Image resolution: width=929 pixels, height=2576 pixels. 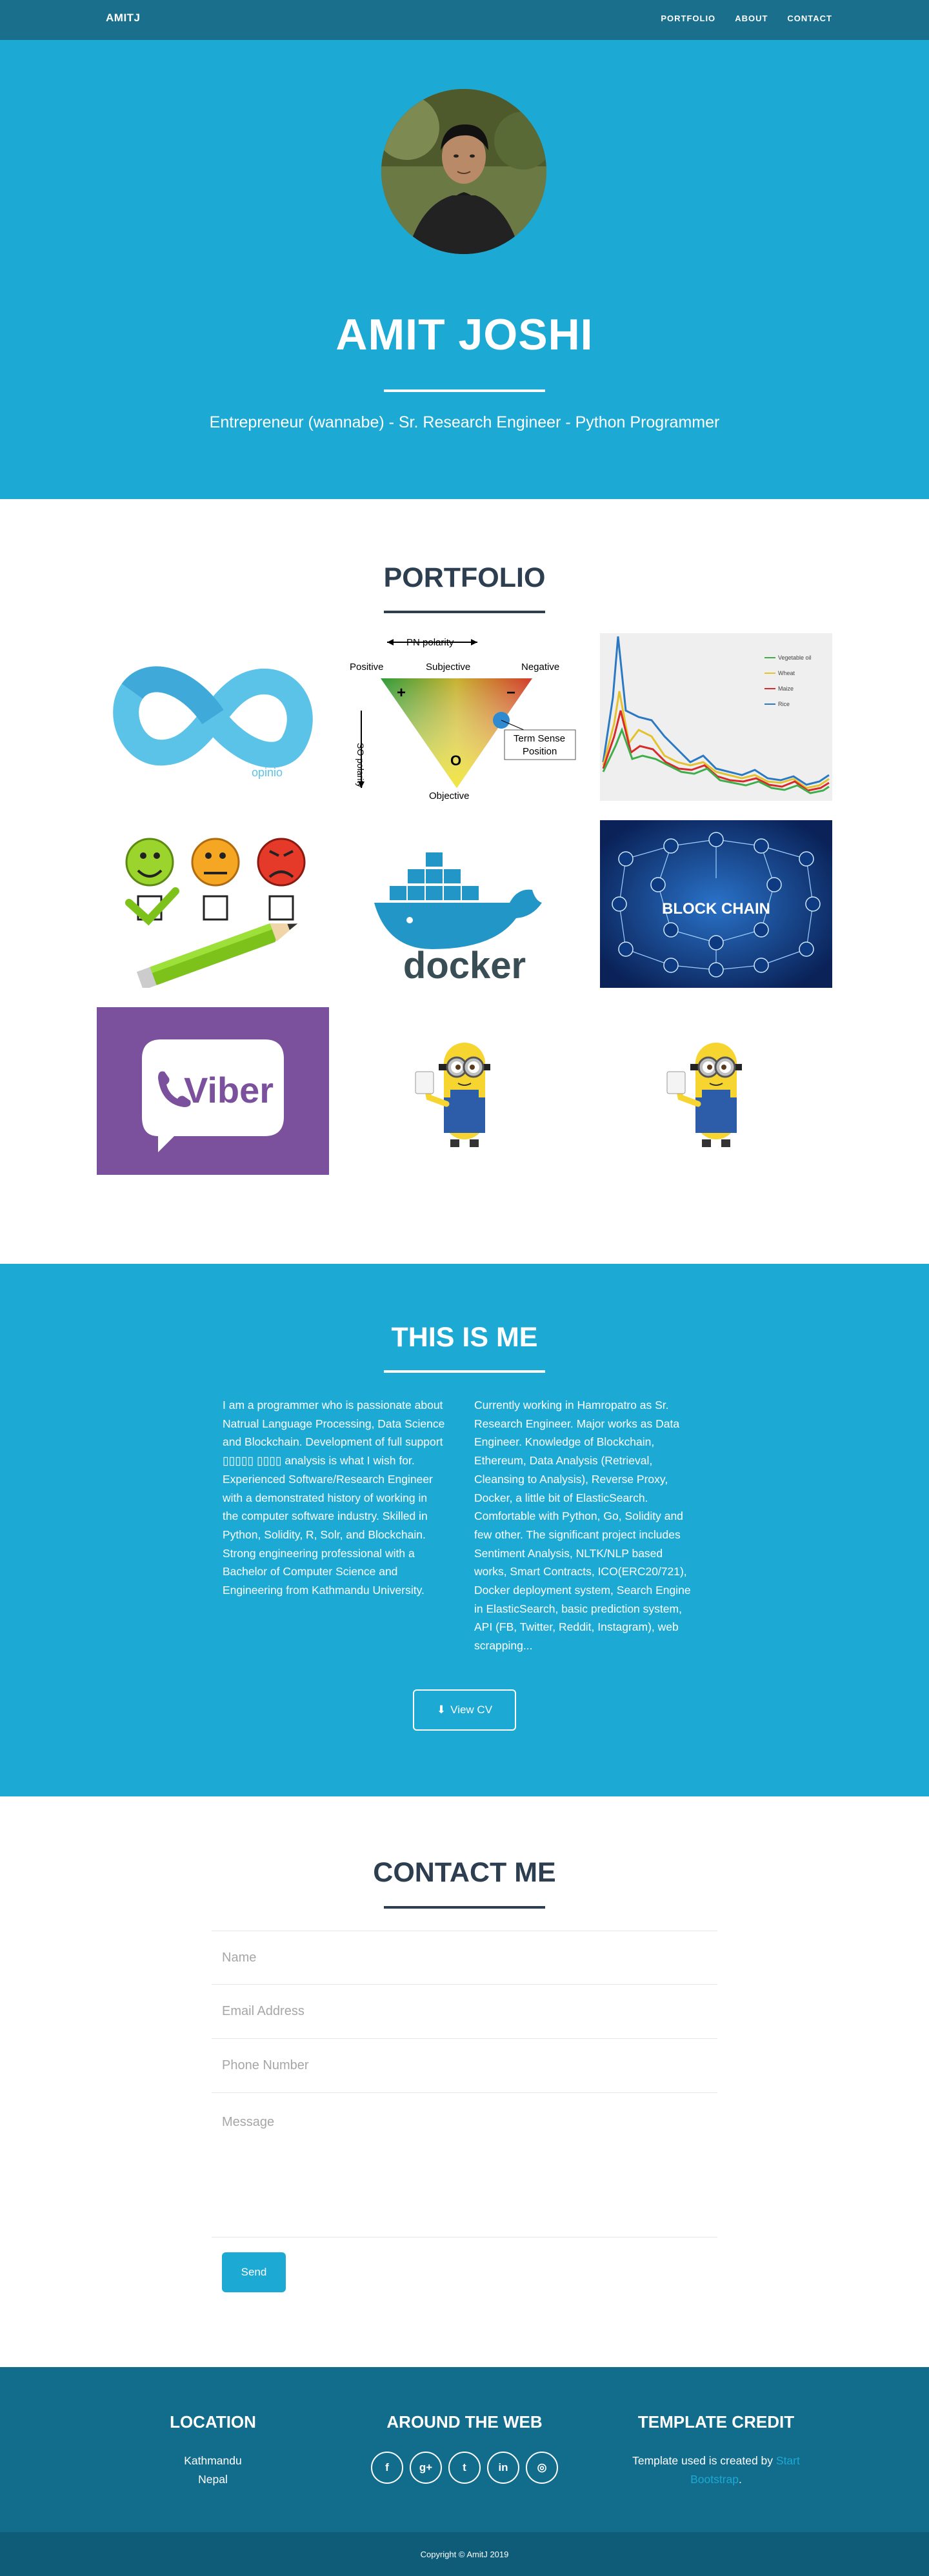 What do you see at coordinates (716, 2422) in the screenshot?
I see `credit-title: TEMPLATE CREDIT` at bounding box center [716, 2422].